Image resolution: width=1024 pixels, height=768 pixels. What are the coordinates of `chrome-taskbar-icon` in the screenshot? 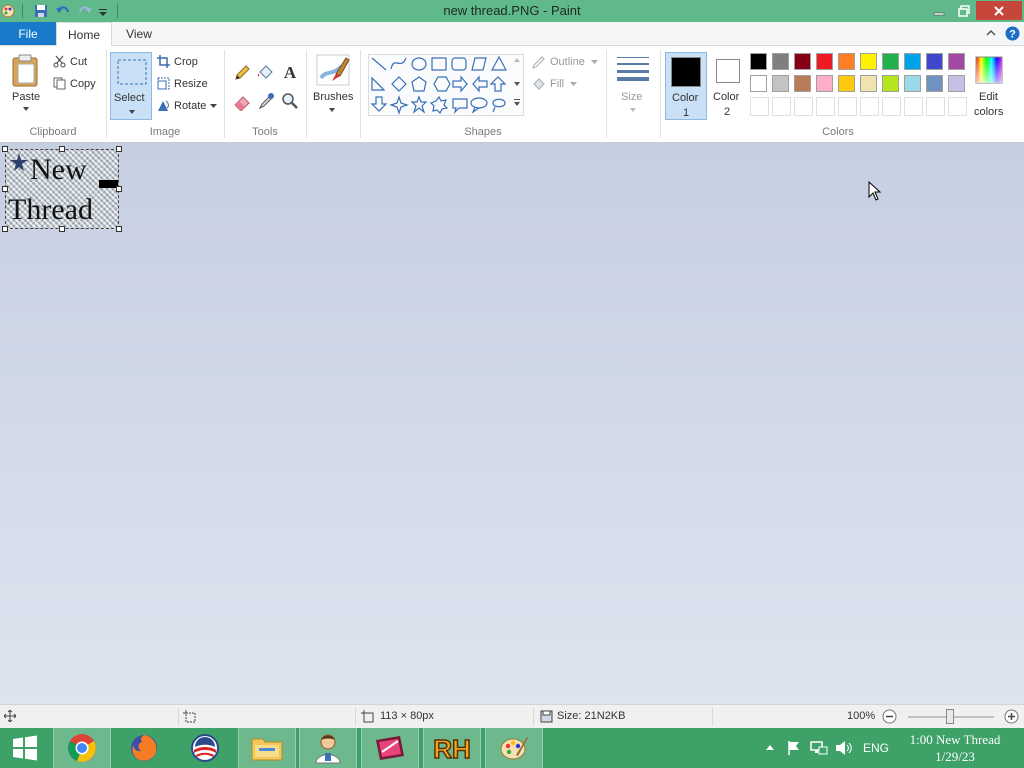 It's located at (82, 748).